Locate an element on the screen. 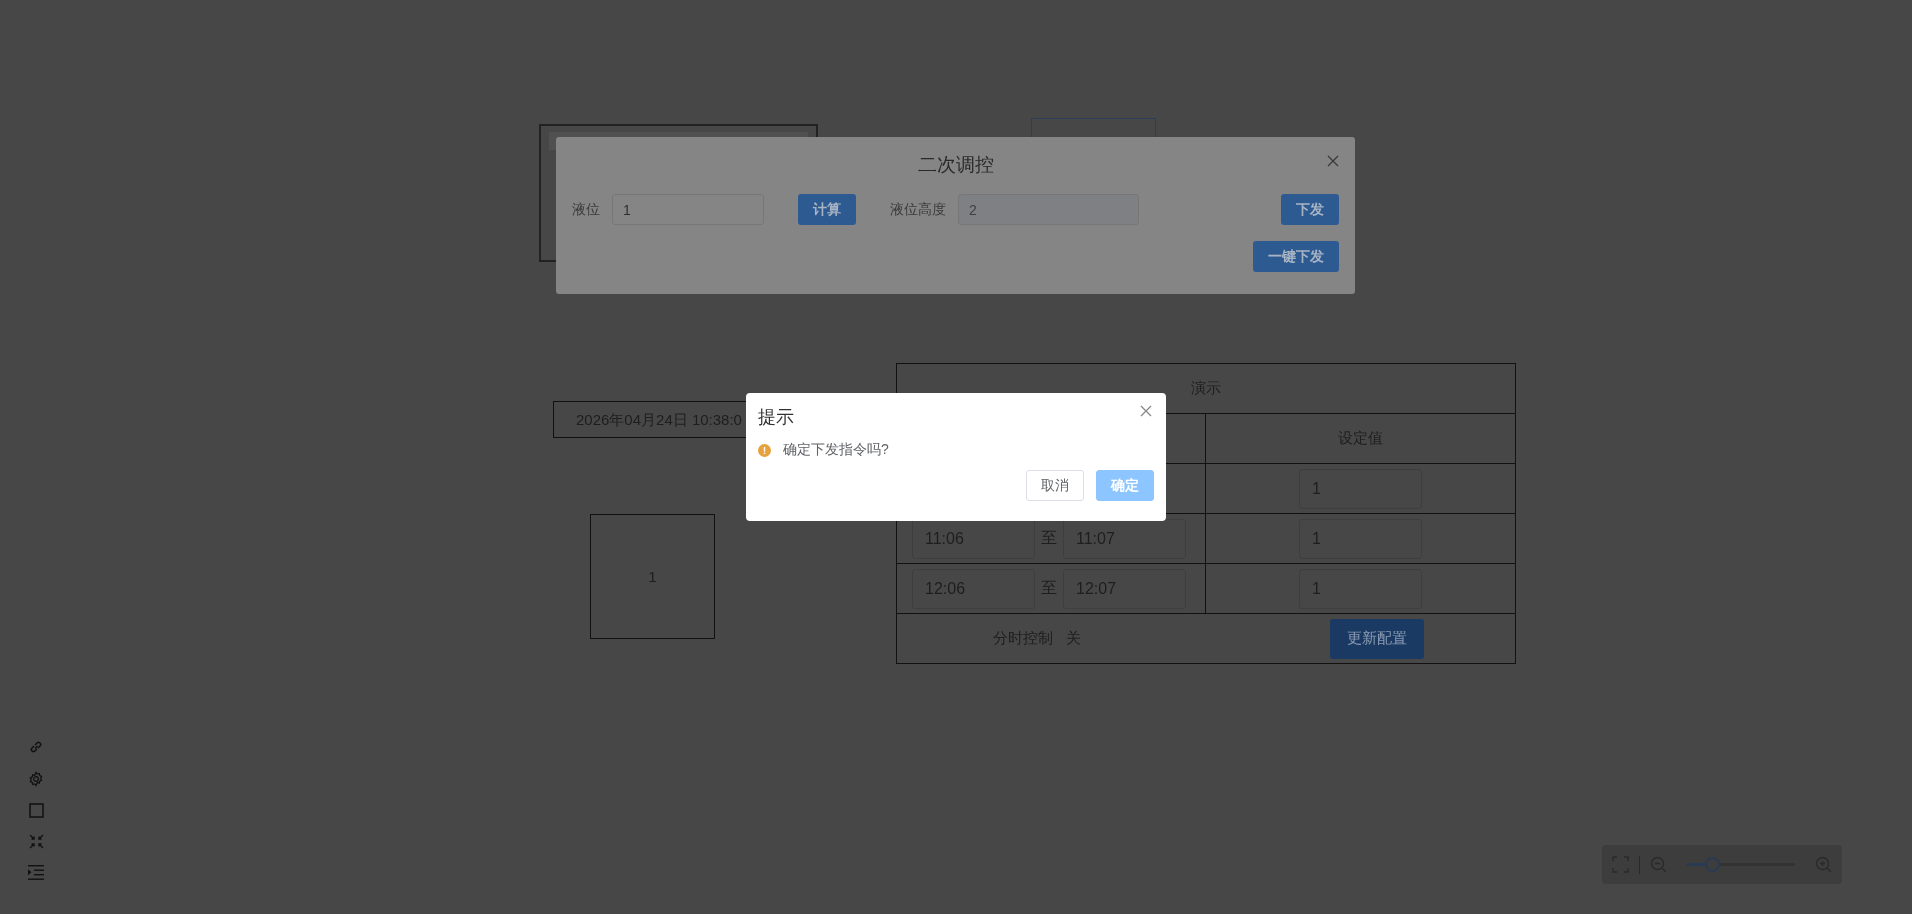 This screenshot has height=914, width=1912. action-button: 计算 is located at coordinates (827, 209).